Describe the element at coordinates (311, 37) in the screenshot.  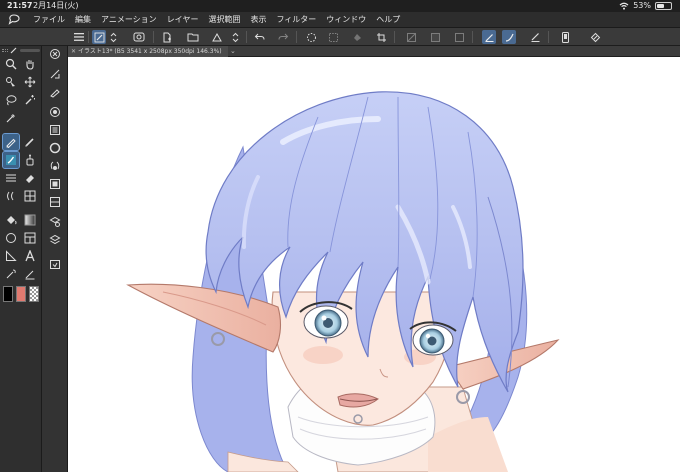
I see `loading-spinner-icon` at that location.